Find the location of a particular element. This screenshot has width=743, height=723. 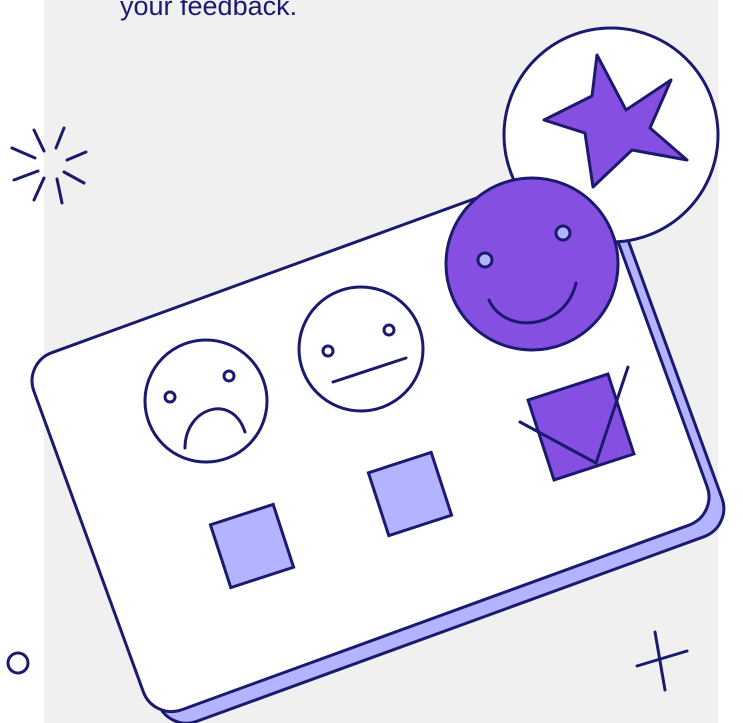

ring-icon is located at coordinates (18, 663).